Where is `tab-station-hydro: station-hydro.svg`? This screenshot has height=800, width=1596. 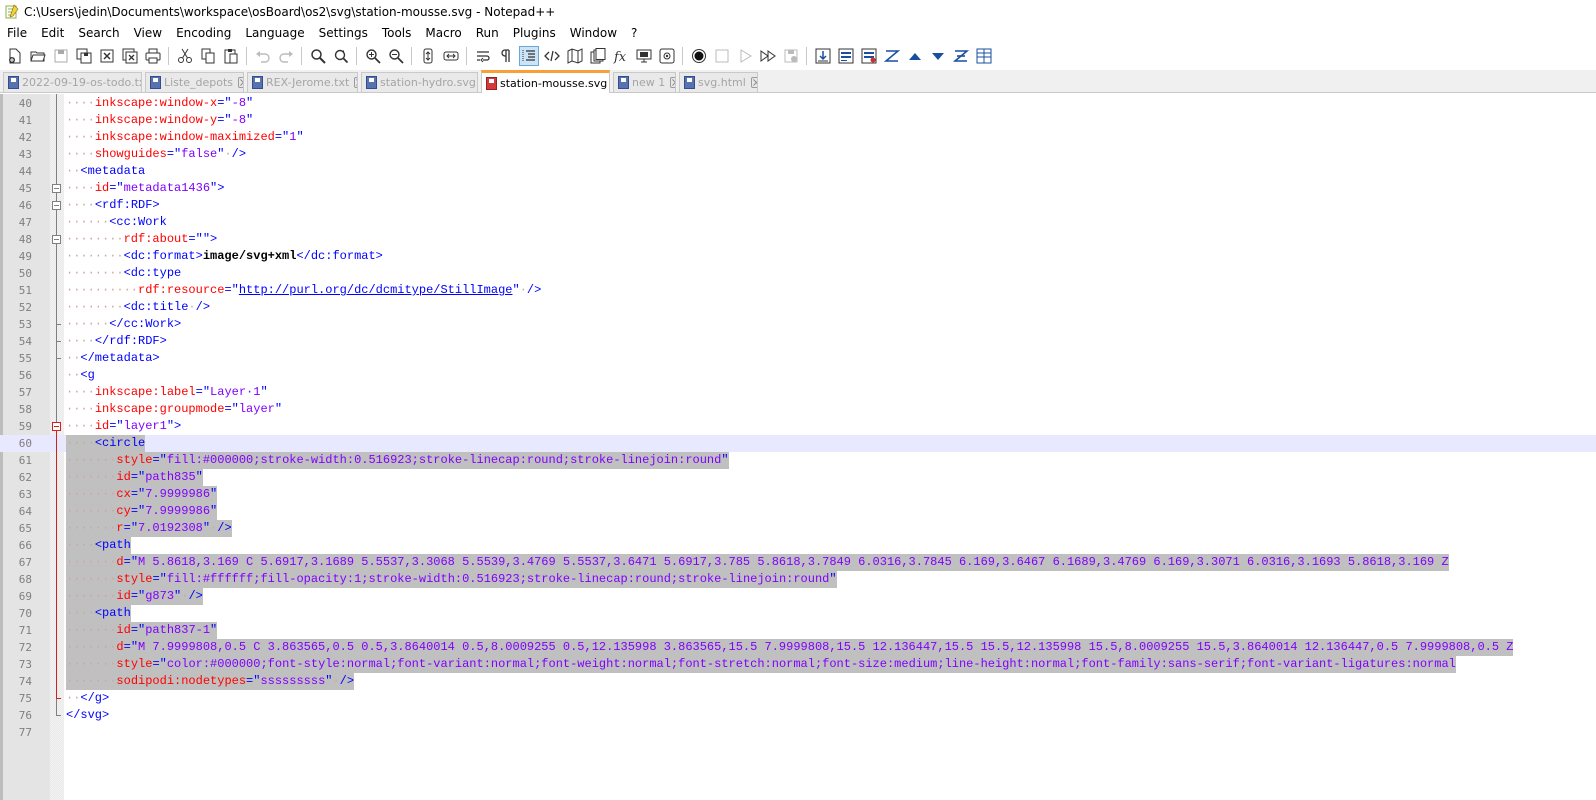
tab-station-hydro: station-hydro.svg is located at coordinates (419, 82).